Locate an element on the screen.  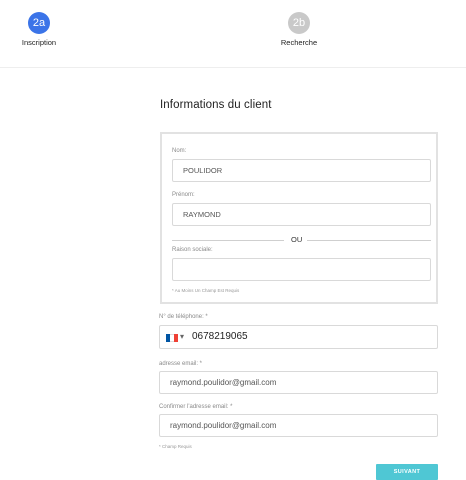
email-input is located at coordinates (298, 382).